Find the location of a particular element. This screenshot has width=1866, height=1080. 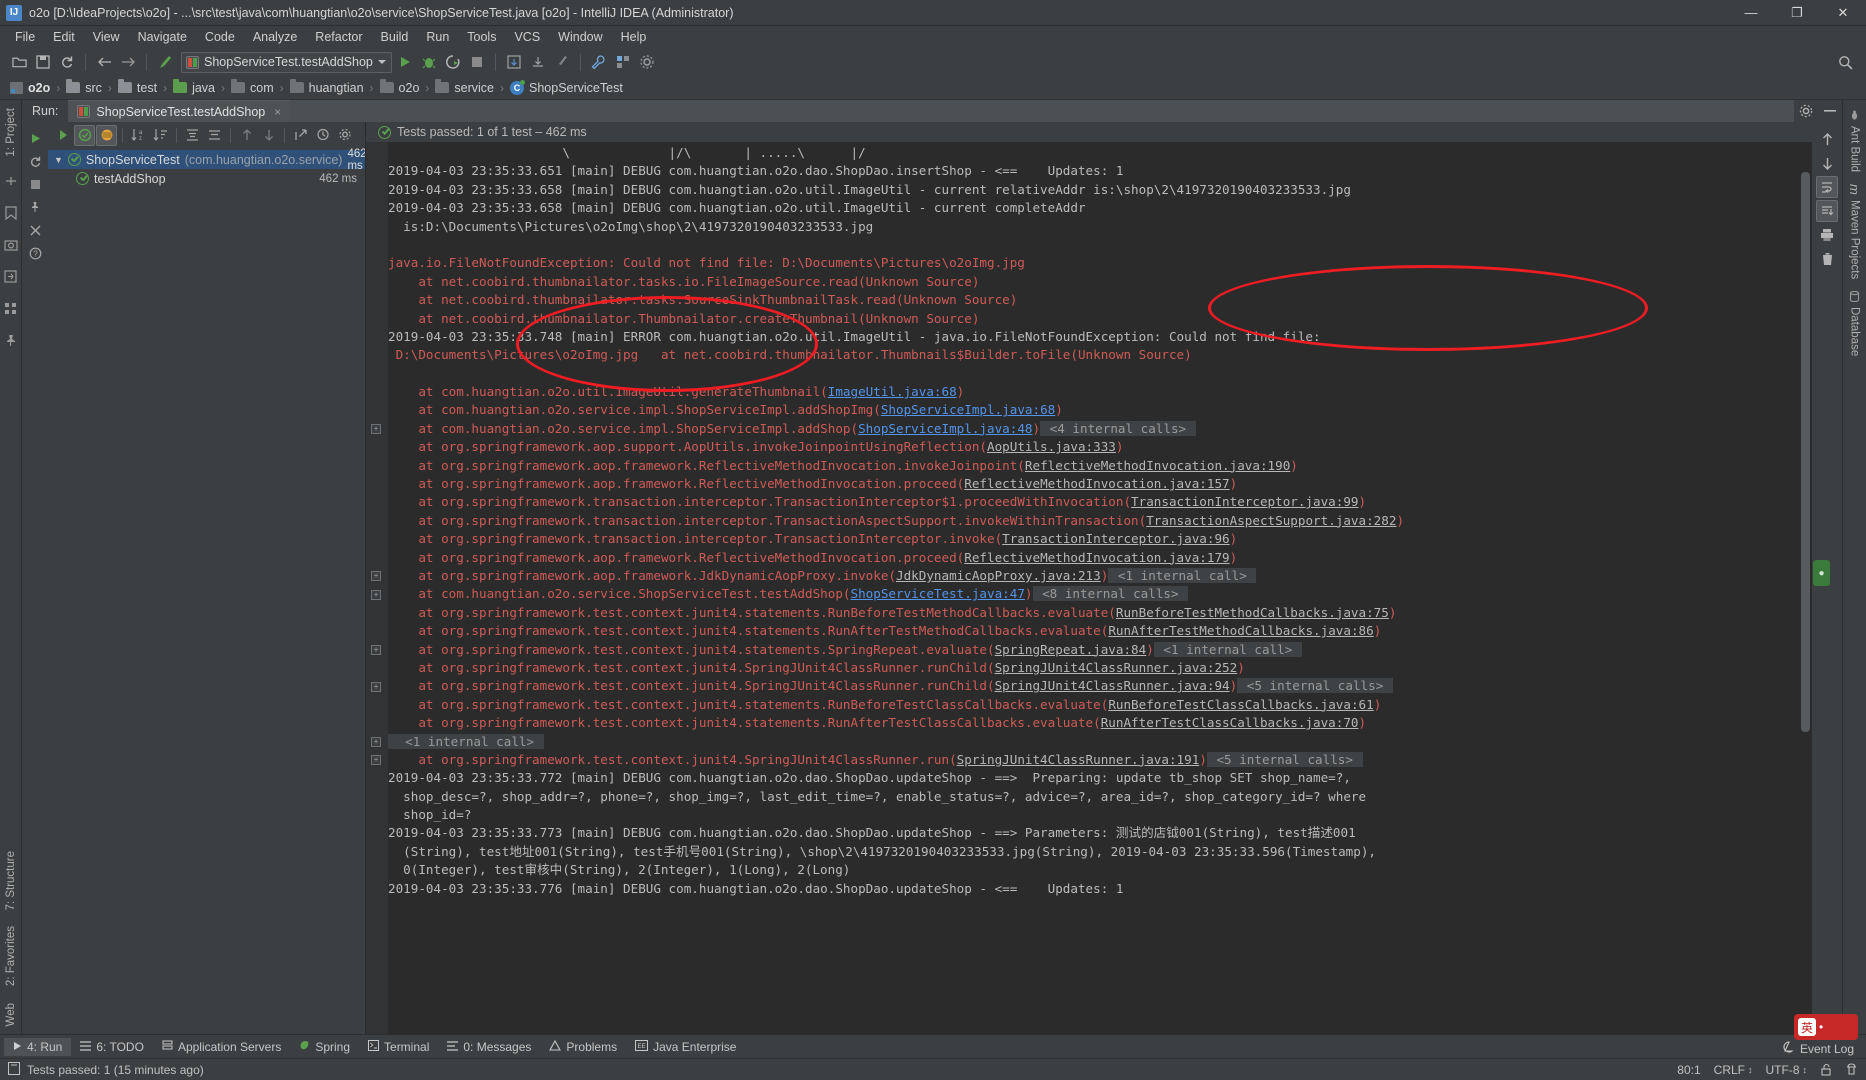

menu-view: View is located at coordinates (106, 37).